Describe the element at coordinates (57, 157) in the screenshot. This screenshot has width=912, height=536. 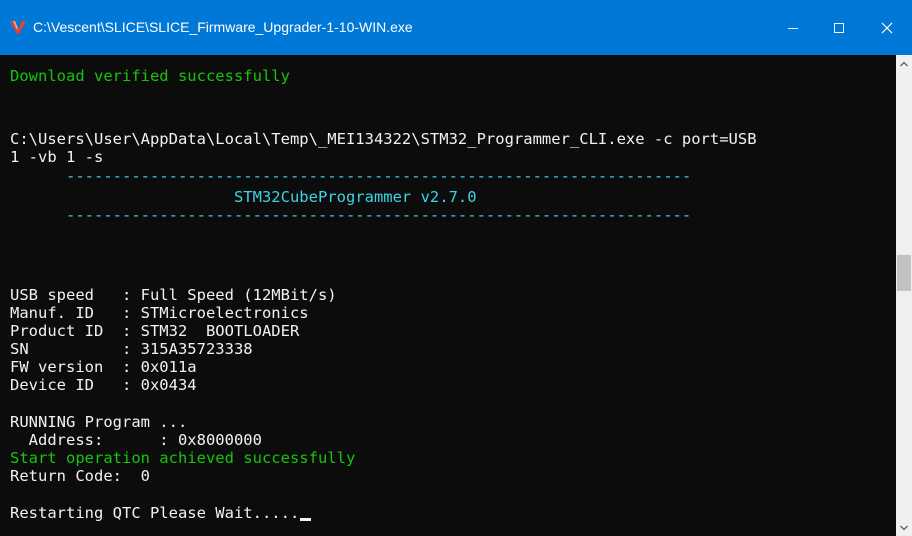
I see `console-line: 1 -vb 1 -s` at that location.